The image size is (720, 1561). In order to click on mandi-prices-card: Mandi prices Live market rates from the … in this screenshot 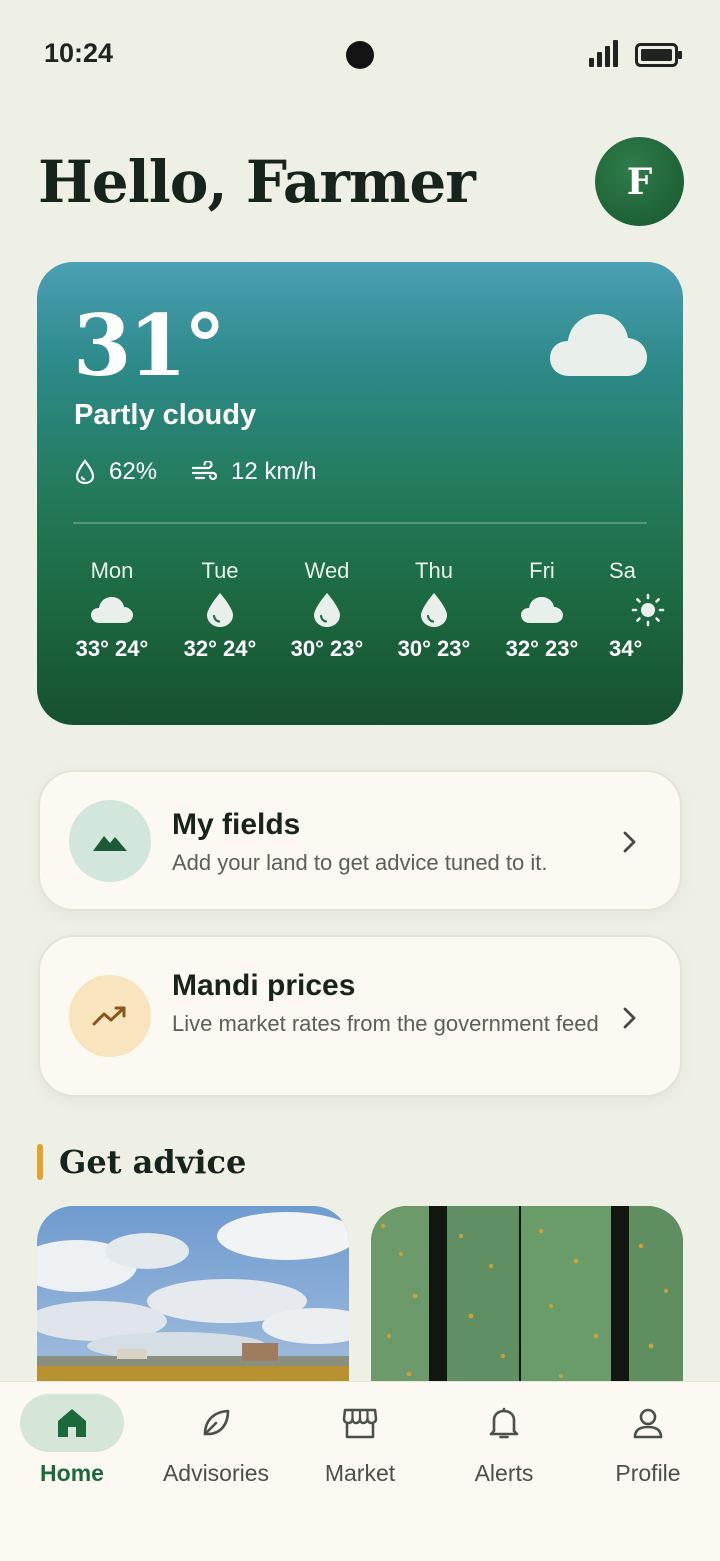, I will do `click(360, 1016)`.